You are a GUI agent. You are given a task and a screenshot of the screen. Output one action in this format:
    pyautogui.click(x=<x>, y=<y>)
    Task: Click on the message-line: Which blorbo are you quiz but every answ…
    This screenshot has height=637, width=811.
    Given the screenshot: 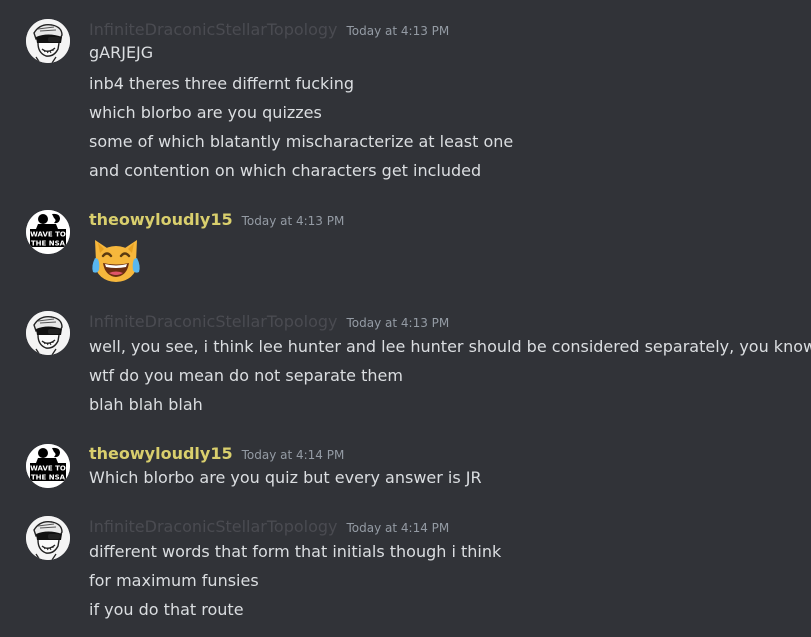 What is the action you would take?
    pyautogui.click(x=285, y=477)
    